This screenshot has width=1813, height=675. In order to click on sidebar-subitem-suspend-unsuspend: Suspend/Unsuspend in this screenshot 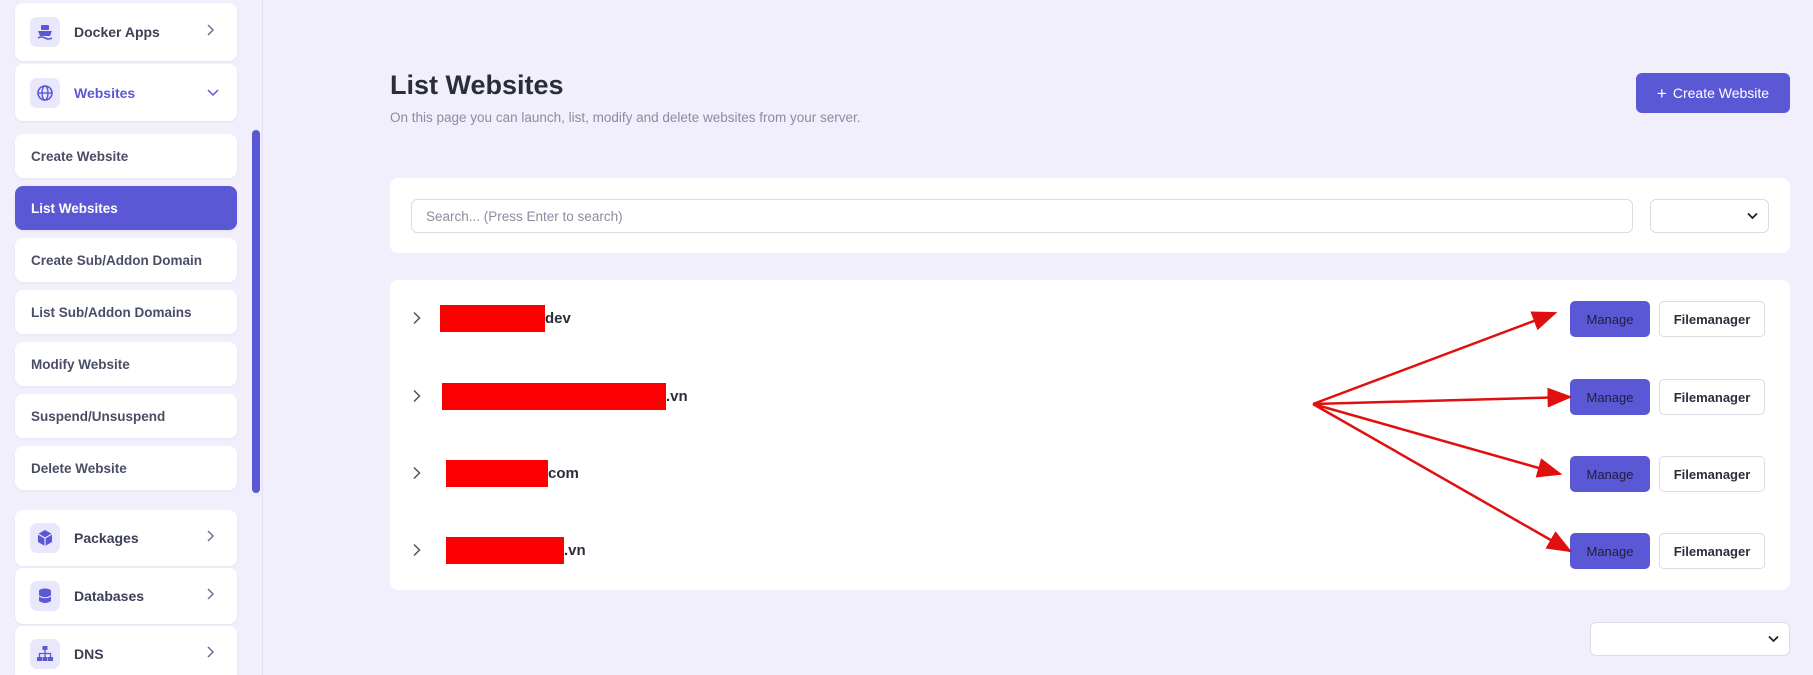, I will do `click(126, 416)`.